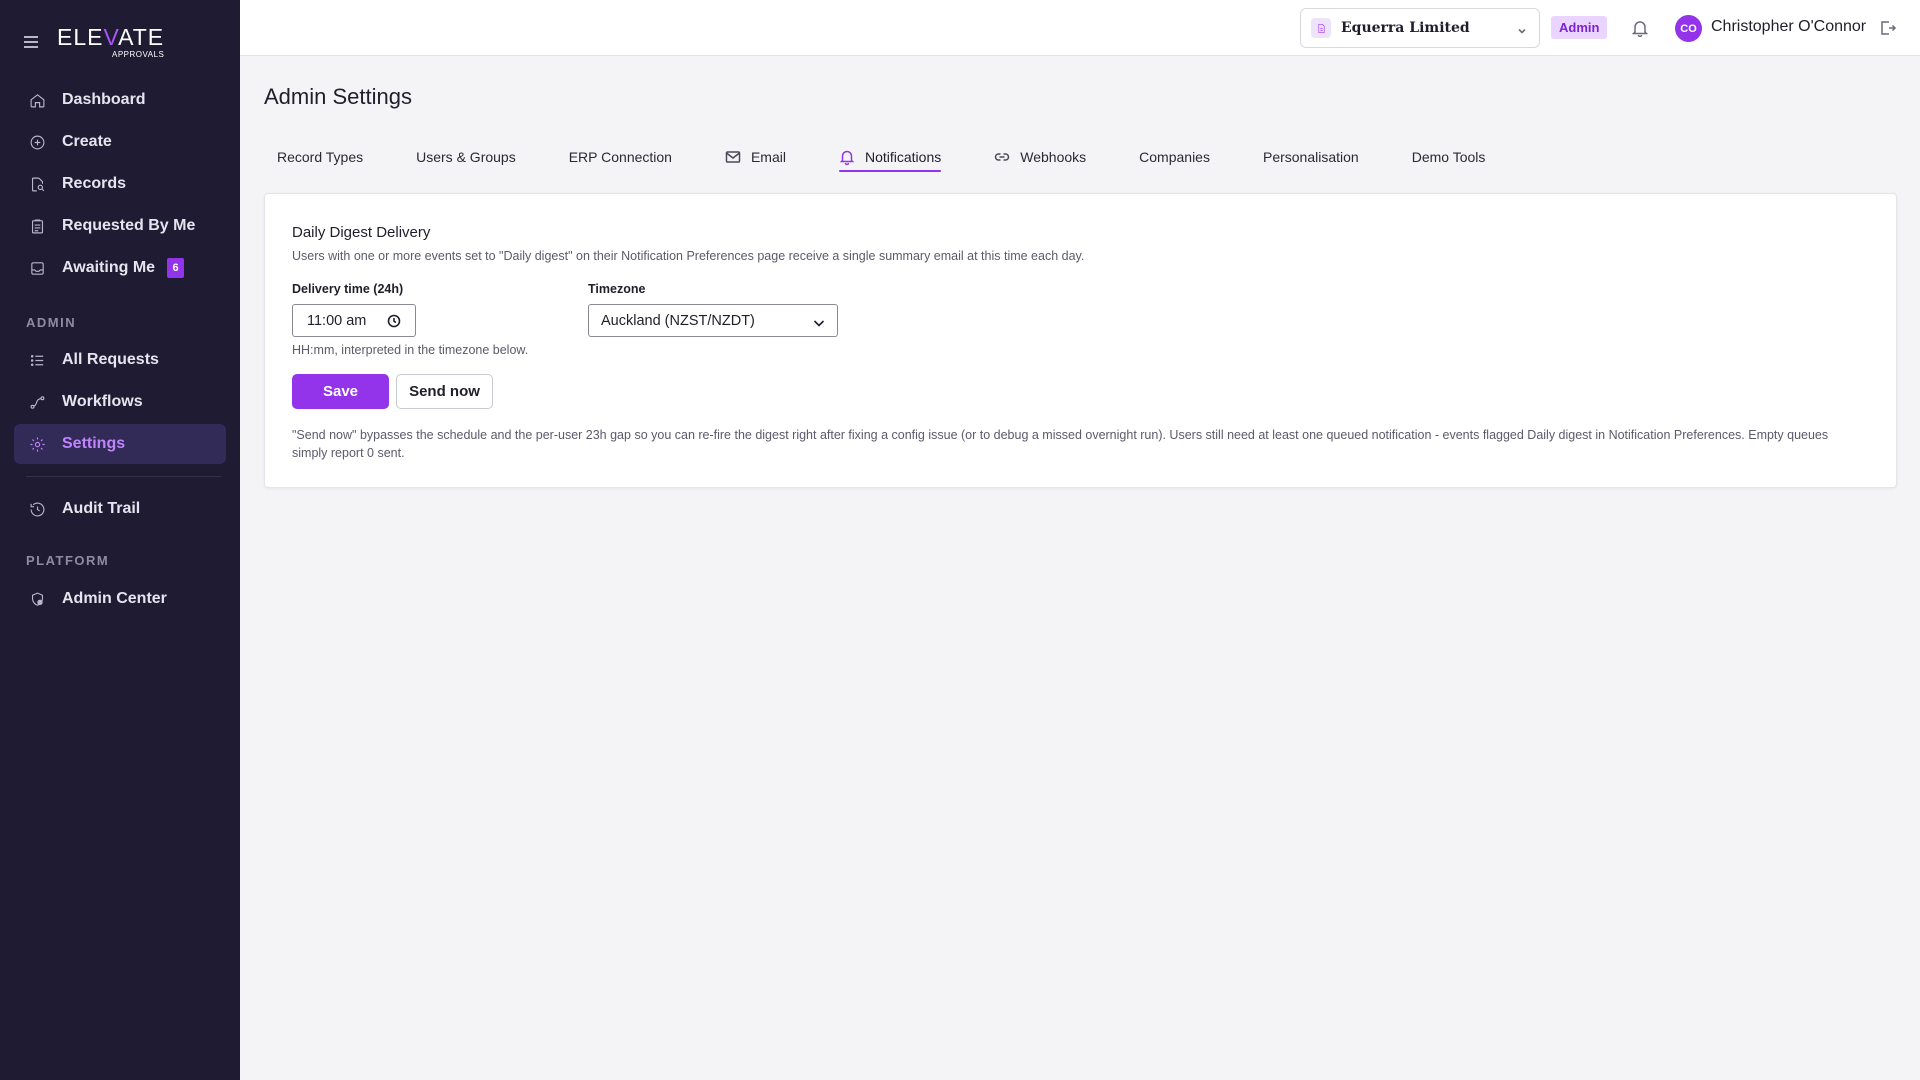  Describe the element at coordinates (444, 391) in the screenshot. I see `send-now-button: Send now` at that location.